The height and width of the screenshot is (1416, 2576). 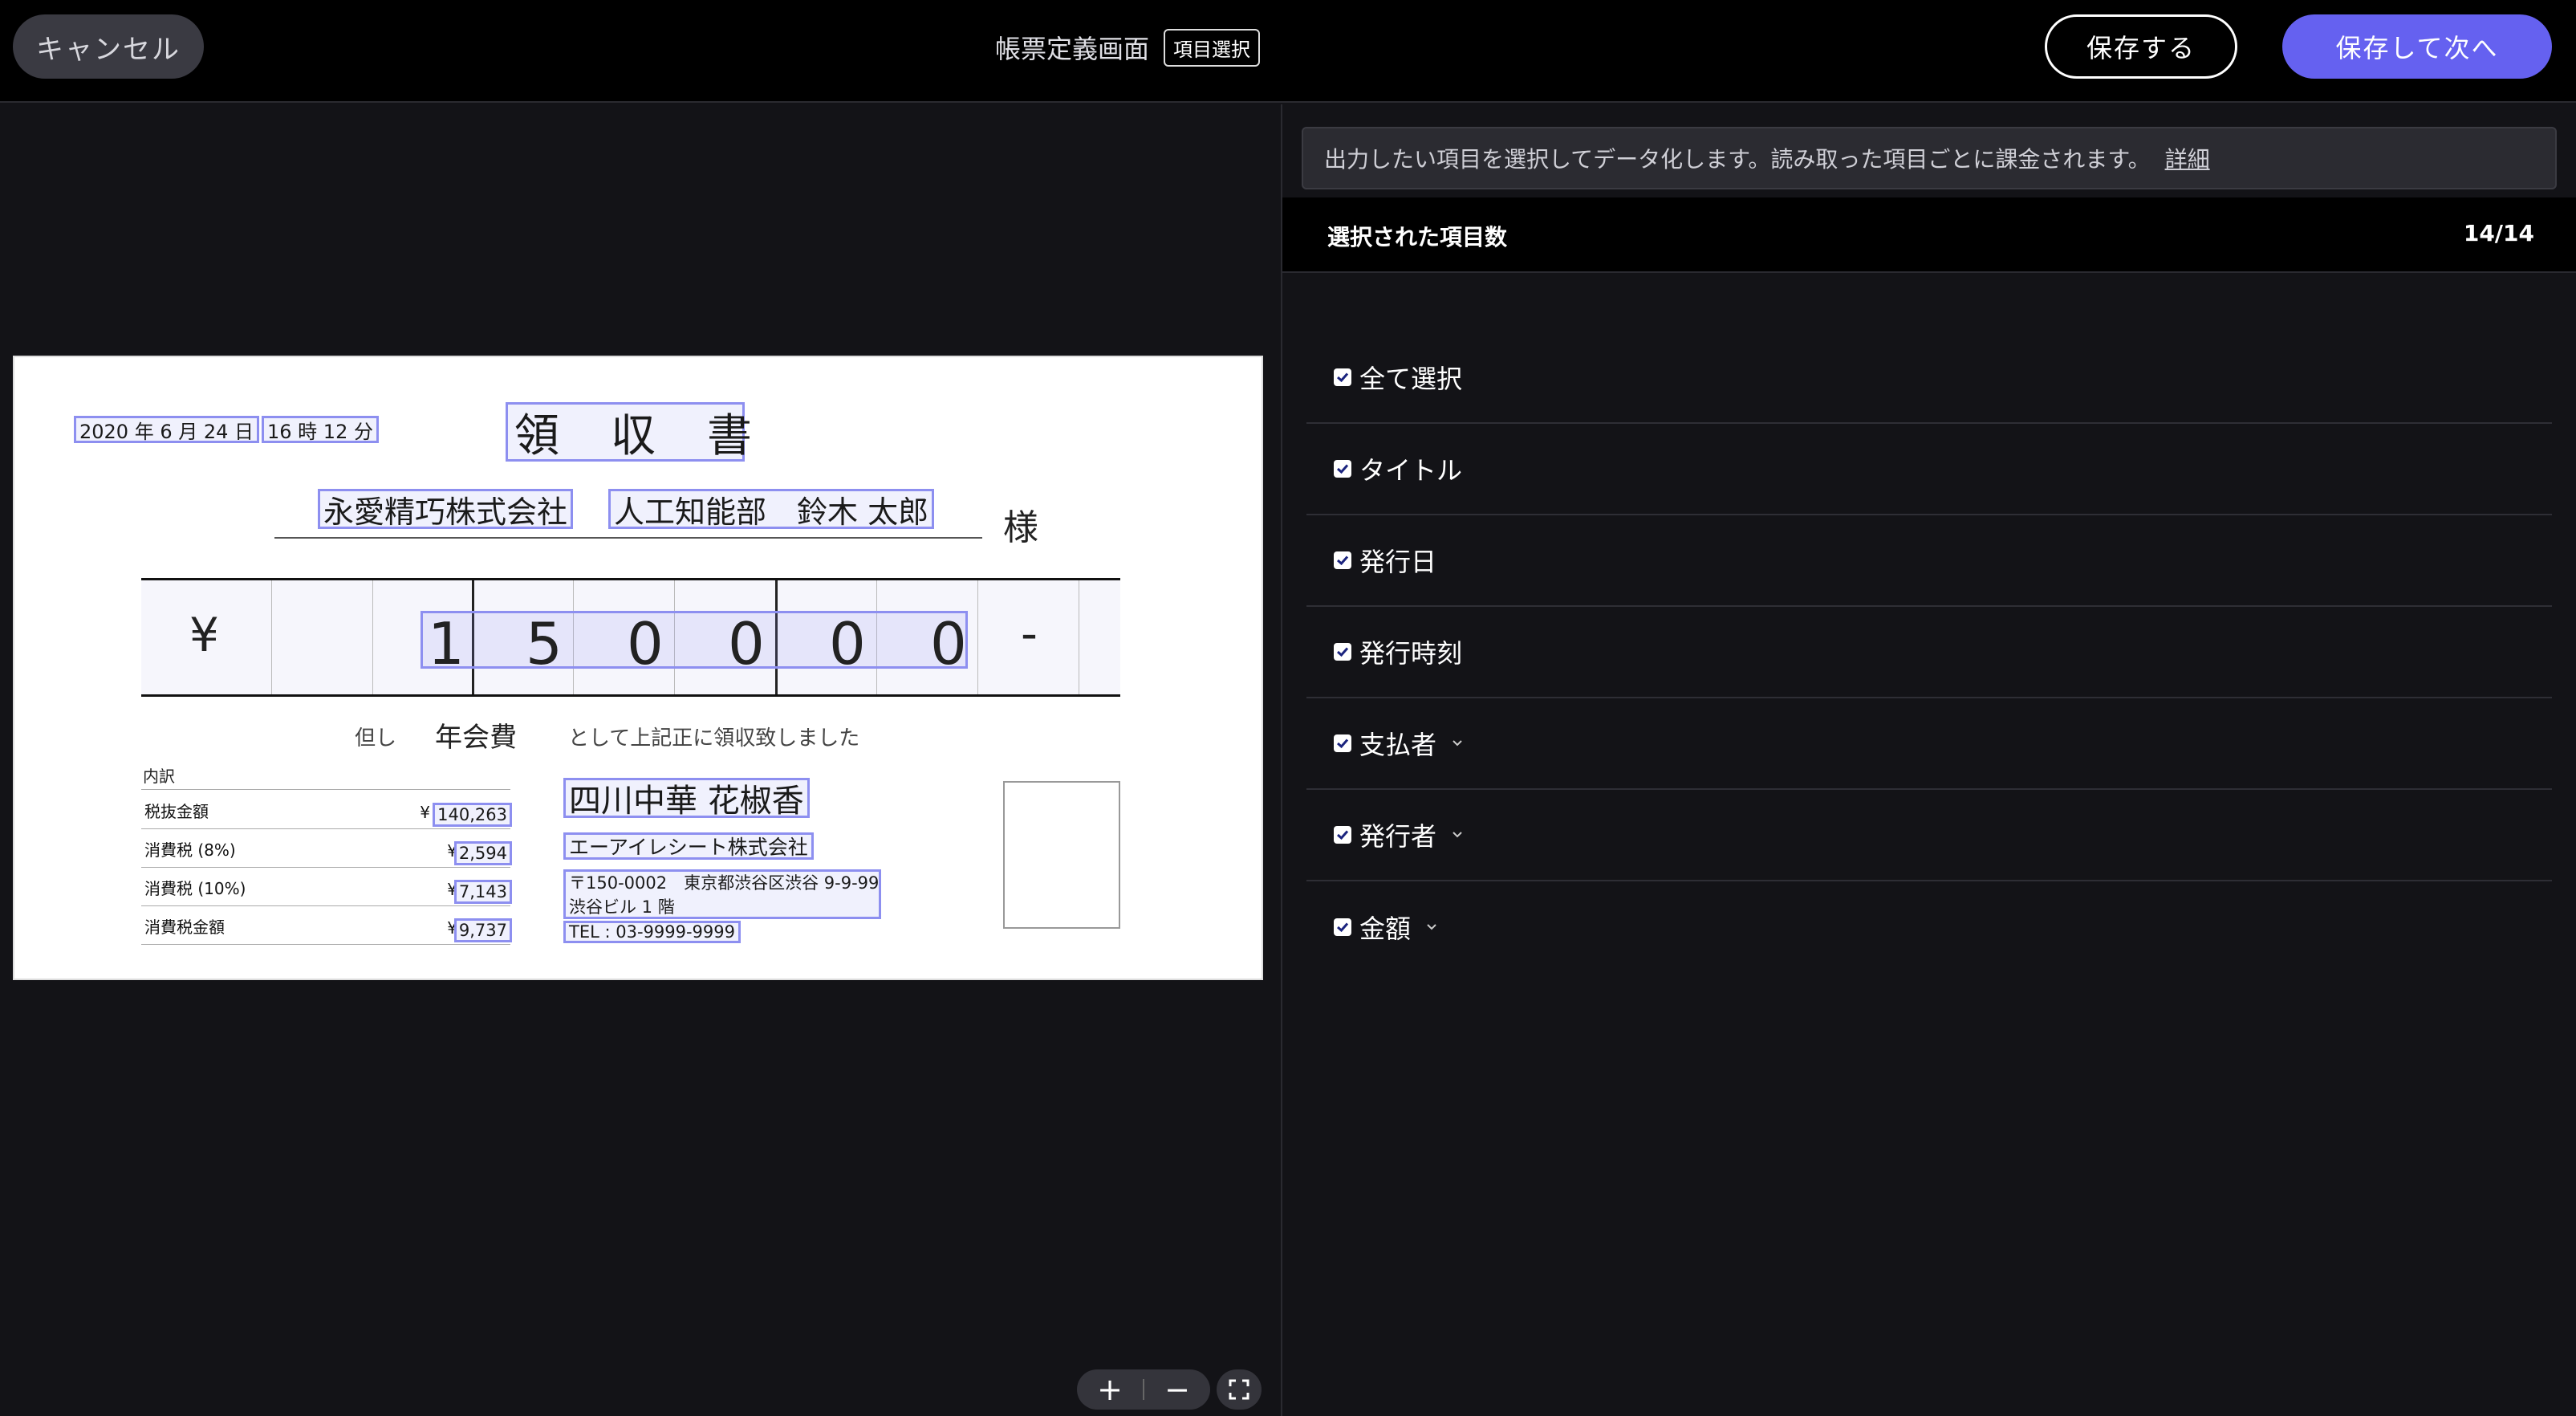 What do you see at coordinates (686, 799) in the screenshot?
I see `field-issuer-name: 四川中華 花椒香` at bounding box center [686, 799].